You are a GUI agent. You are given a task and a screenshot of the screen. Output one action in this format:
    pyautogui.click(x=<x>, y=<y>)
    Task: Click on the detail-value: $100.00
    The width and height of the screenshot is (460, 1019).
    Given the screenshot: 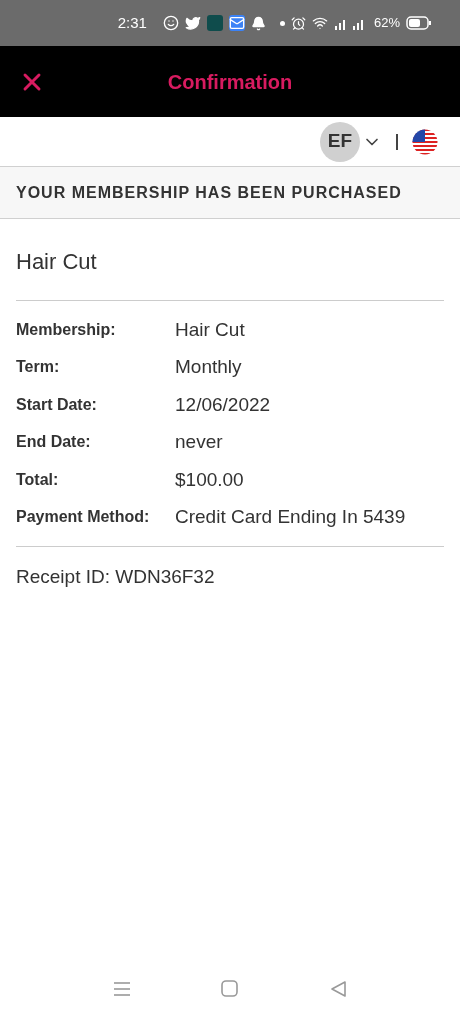 What is the action you would take?
    pyautogui.click(x=209, y=479)
    